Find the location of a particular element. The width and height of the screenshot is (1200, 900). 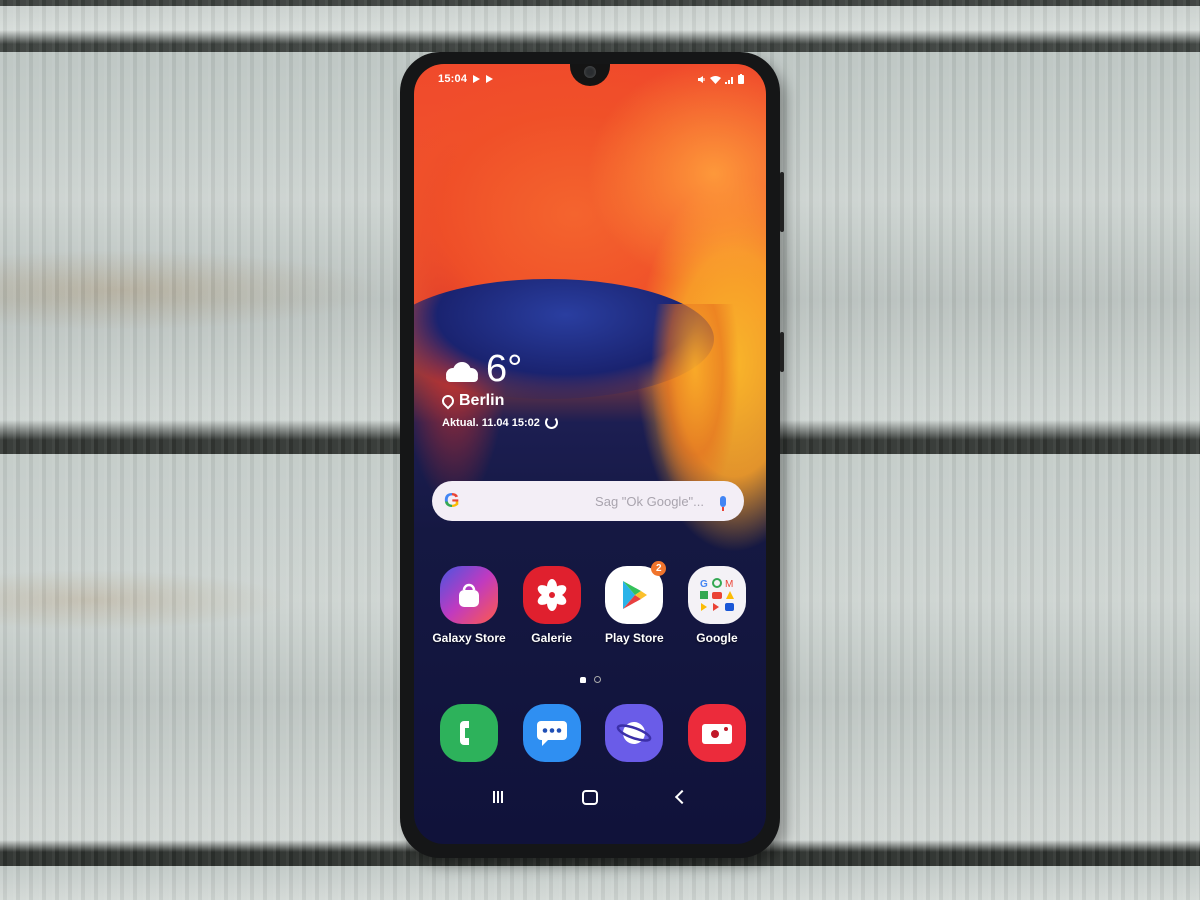

navigation-bar is located at coordinates (590, 797).